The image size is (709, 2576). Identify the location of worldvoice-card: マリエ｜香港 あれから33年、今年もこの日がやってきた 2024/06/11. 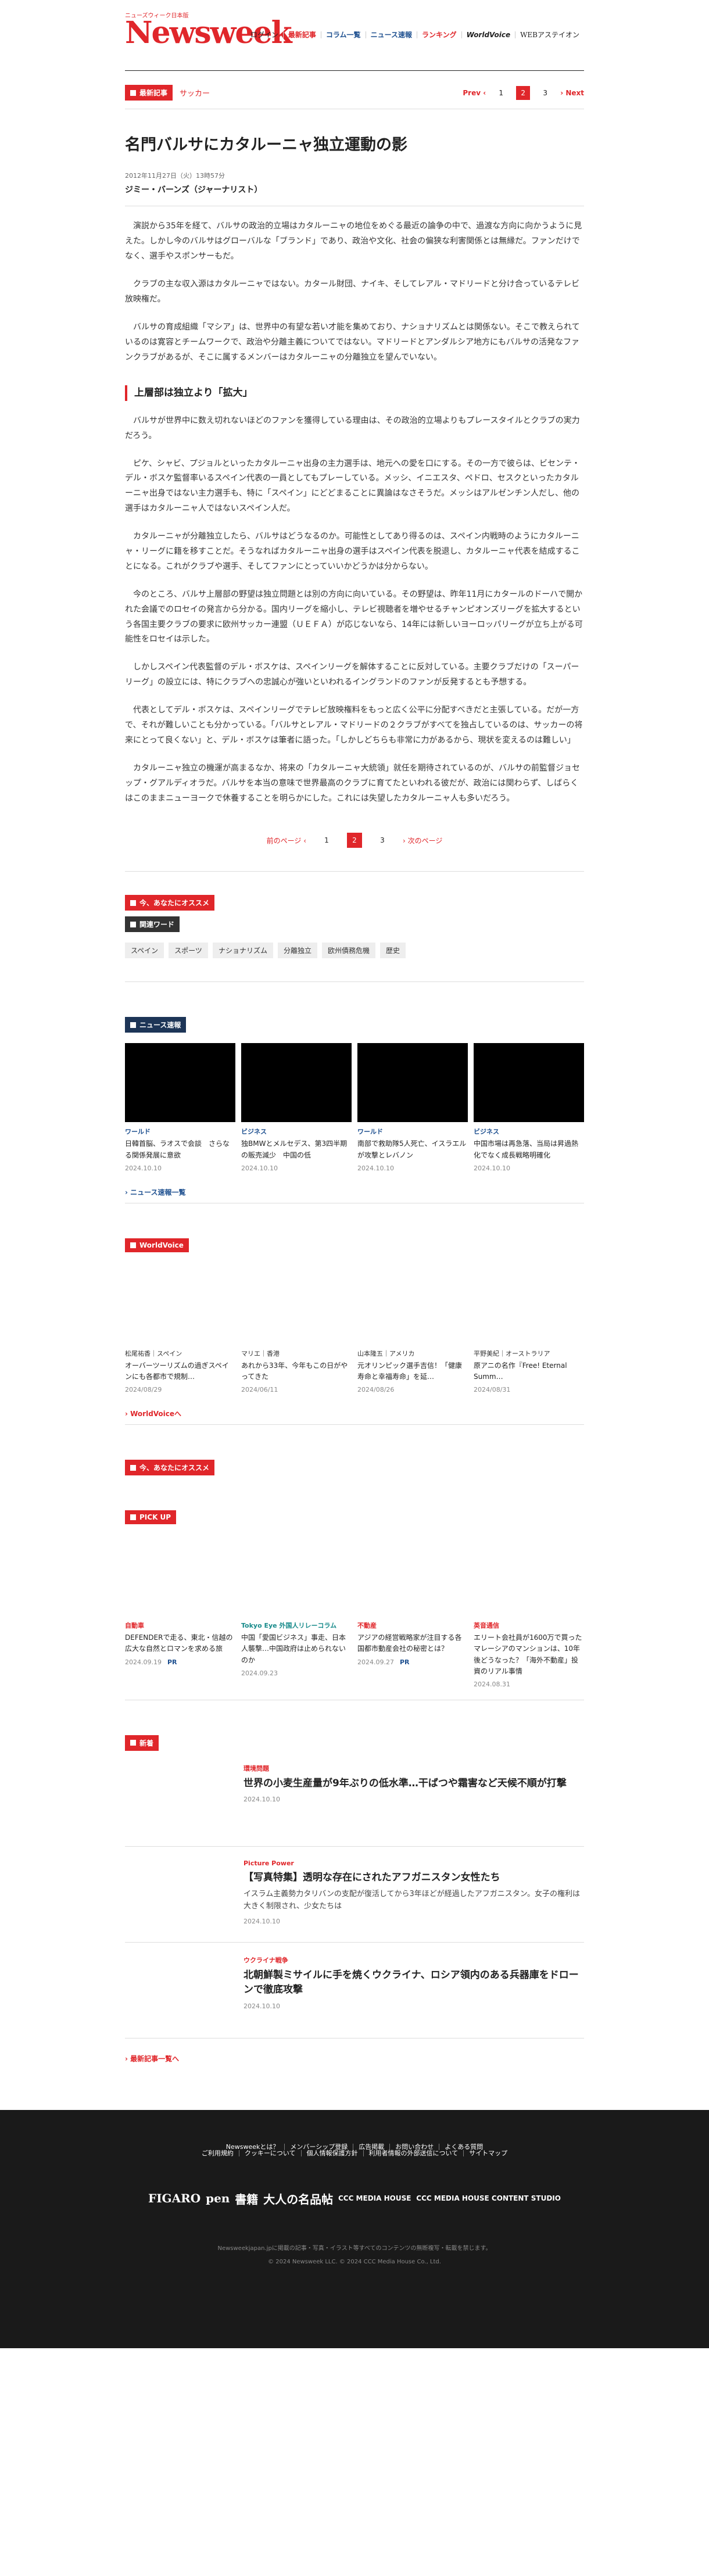
(296, 1328).